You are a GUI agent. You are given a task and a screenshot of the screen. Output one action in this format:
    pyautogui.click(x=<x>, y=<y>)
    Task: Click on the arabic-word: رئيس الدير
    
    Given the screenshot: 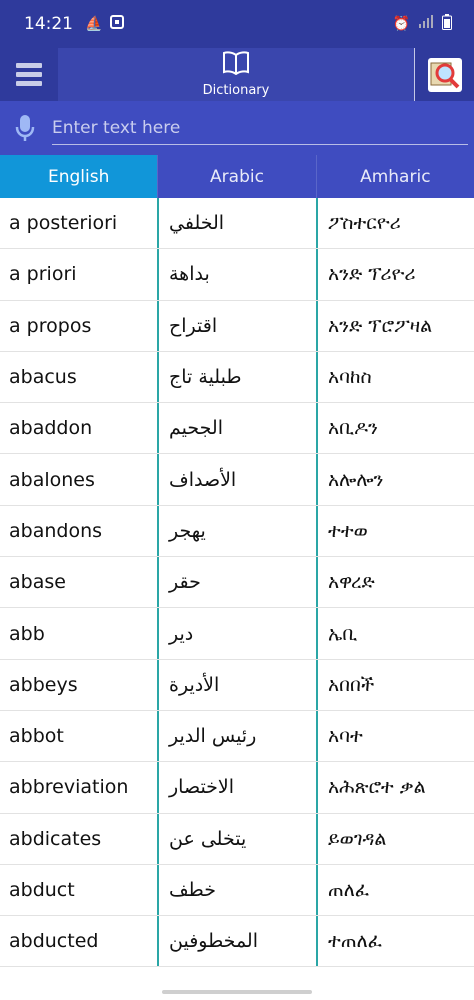 What is the action you would take?
    pyautogui.click(x=236, y=736)
    